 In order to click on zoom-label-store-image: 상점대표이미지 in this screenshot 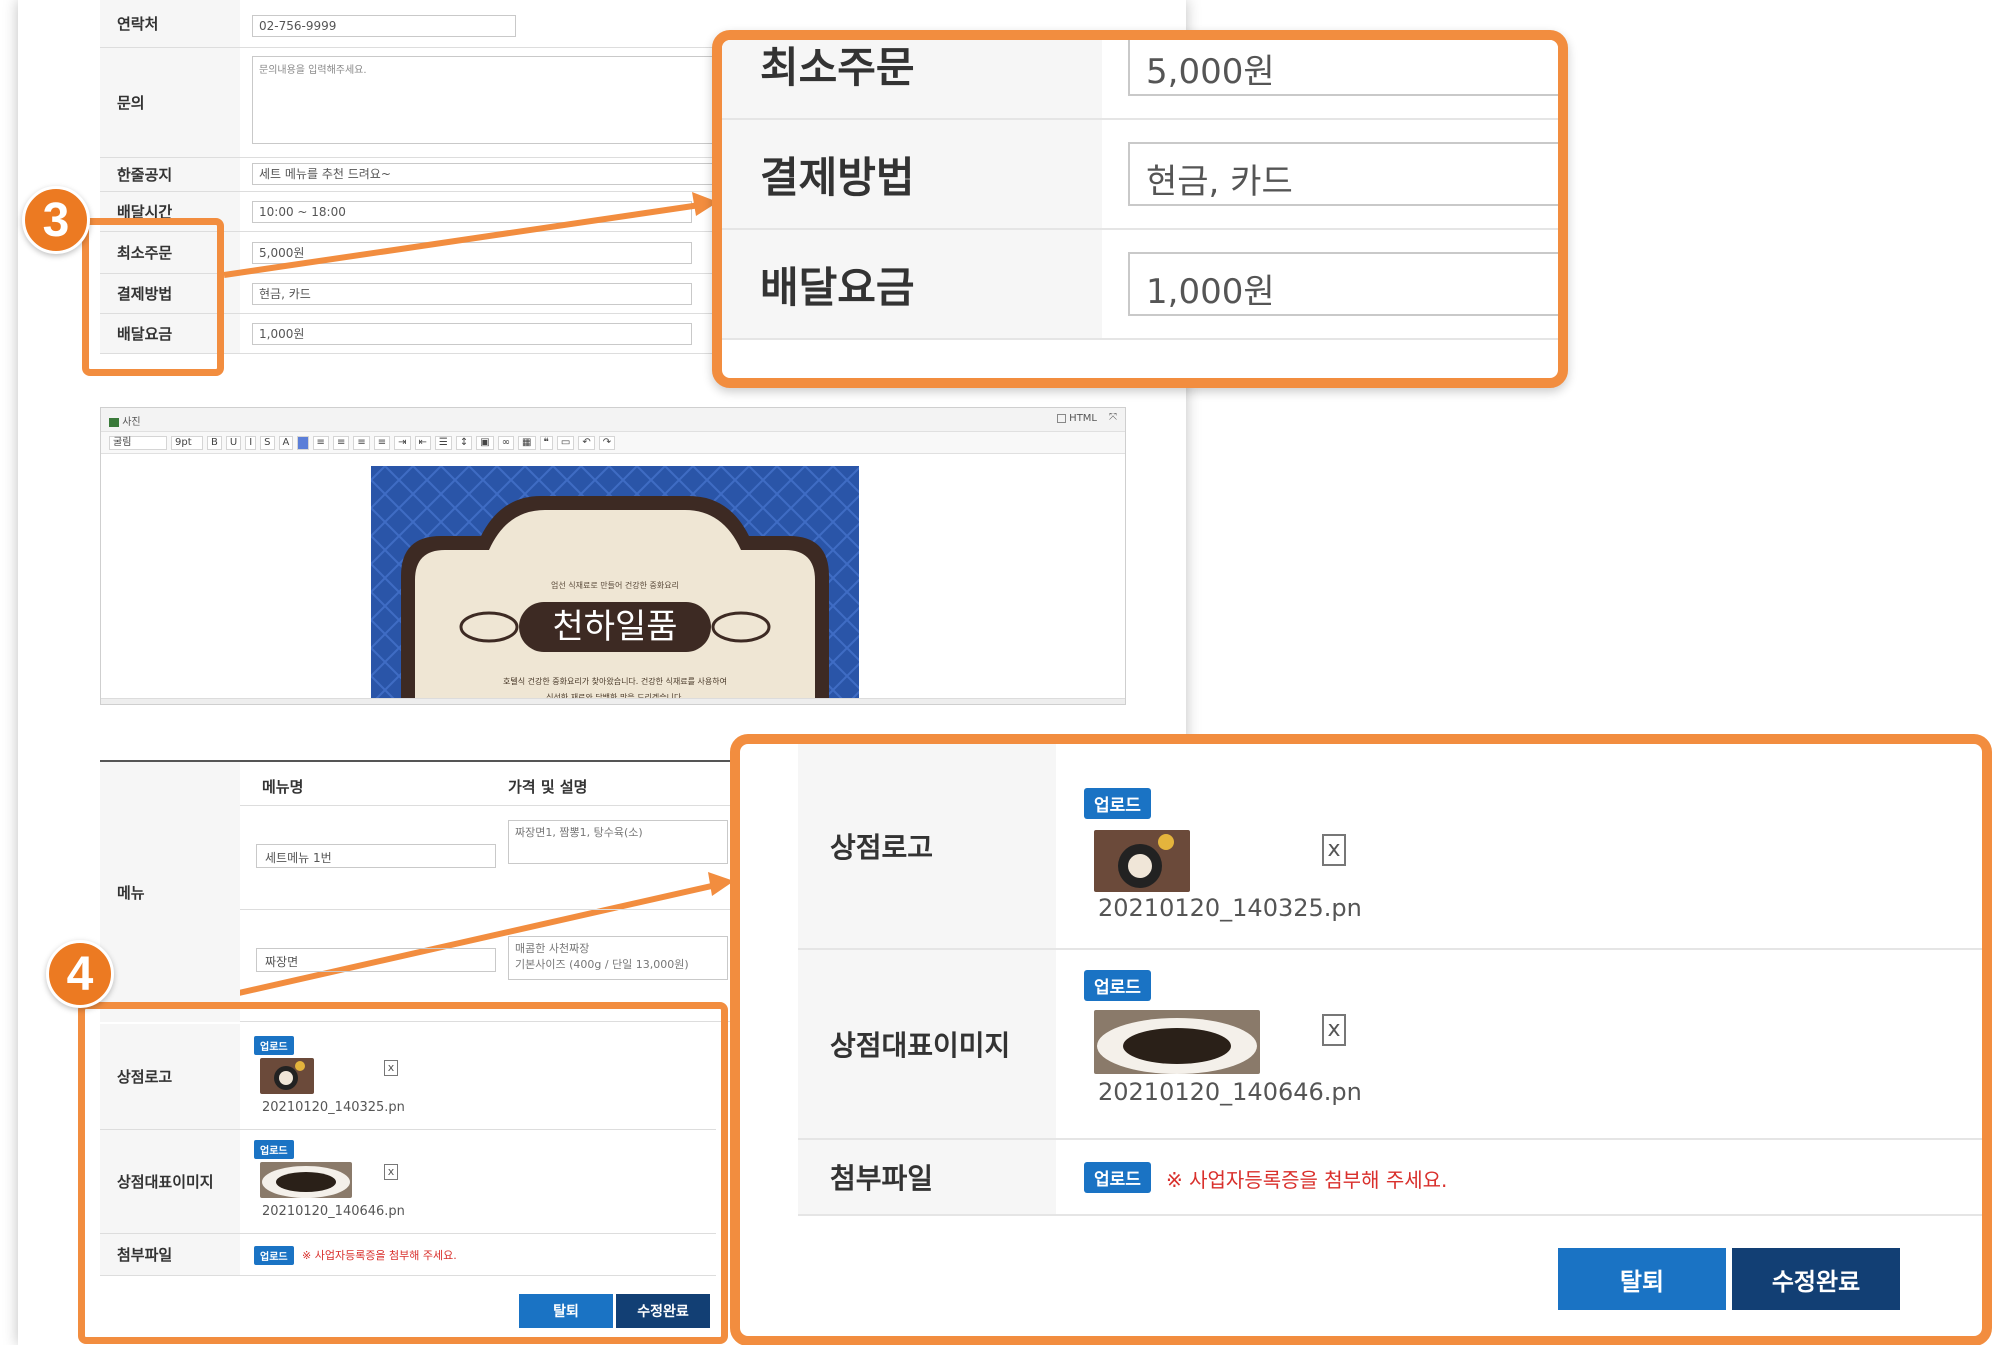, I will do `click(927, 1044)`.